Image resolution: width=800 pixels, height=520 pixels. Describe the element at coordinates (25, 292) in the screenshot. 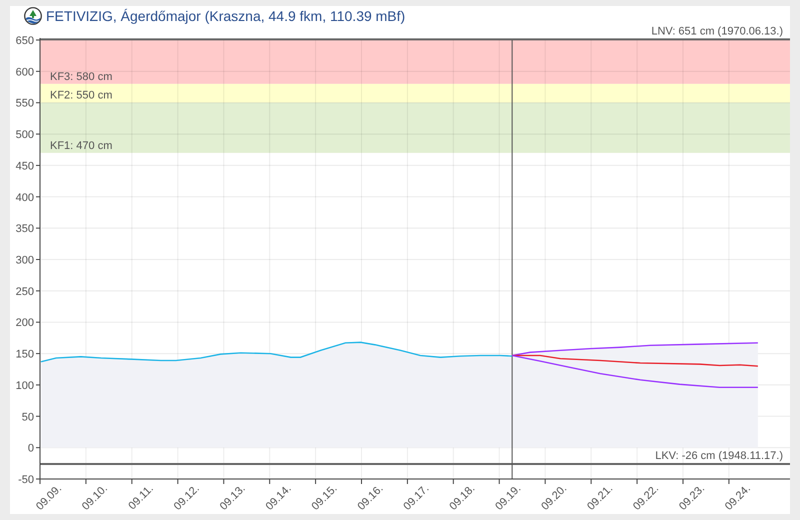

I see `axis-label: 250` at that location.